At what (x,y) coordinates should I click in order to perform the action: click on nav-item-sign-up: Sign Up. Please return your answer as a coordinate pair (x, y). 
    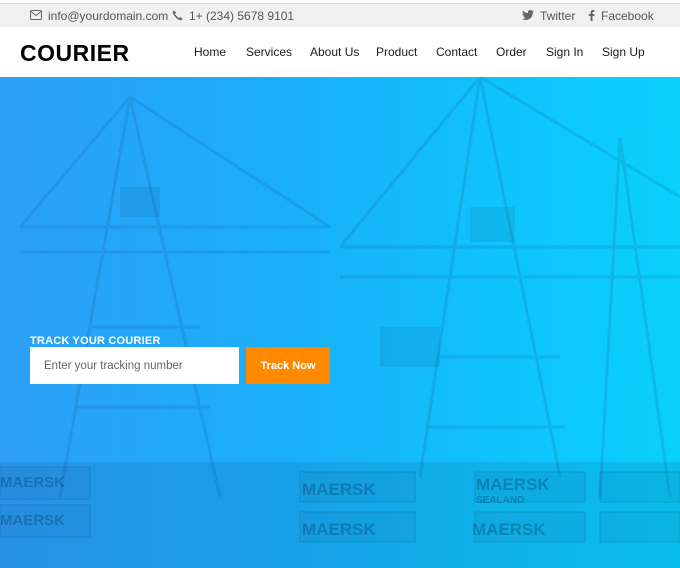
    Looking at the image, I should click on (623, 52).